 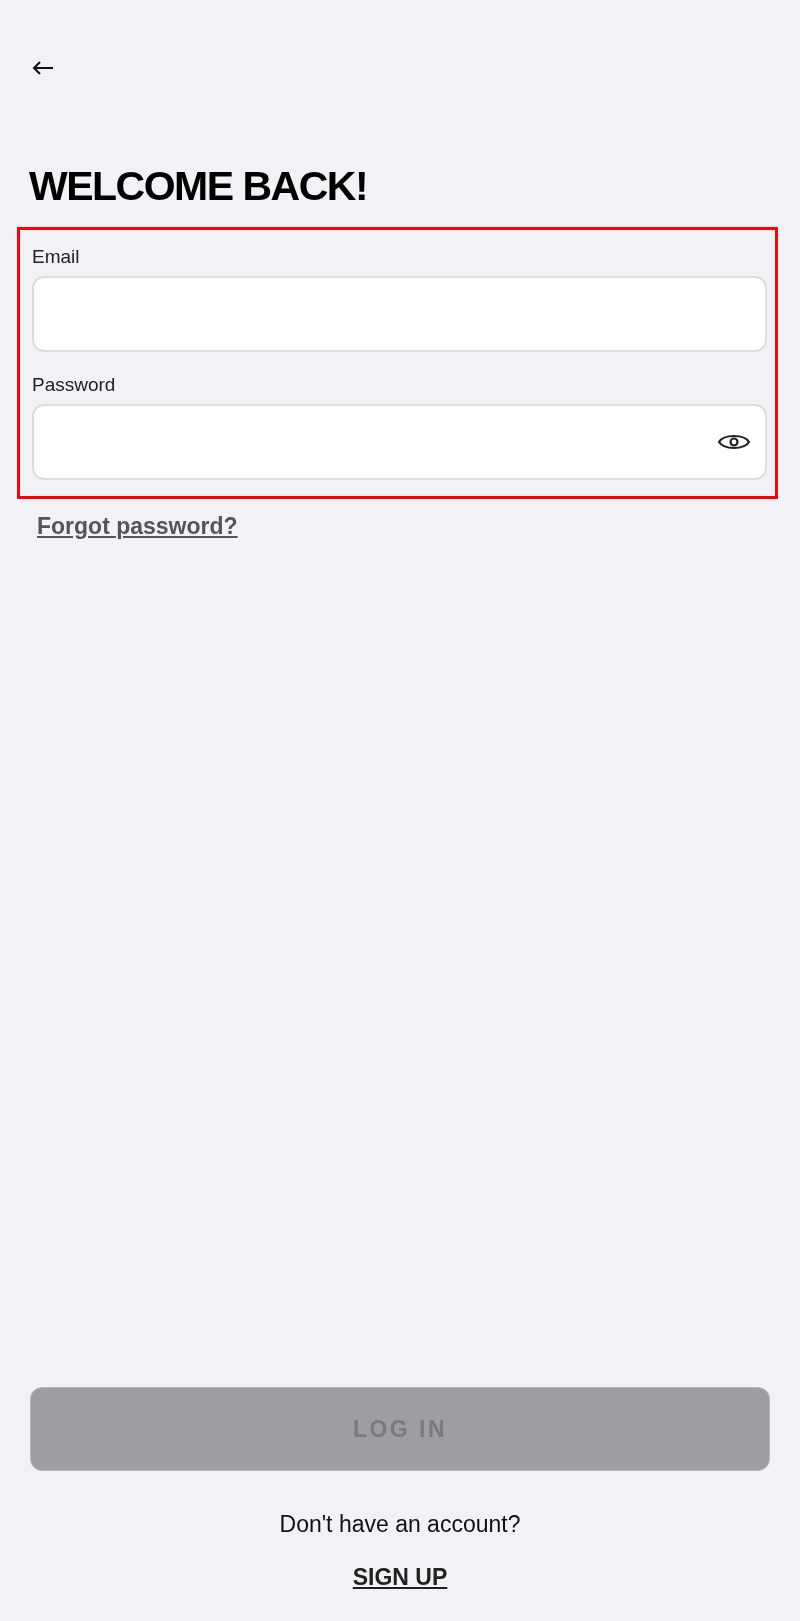 What do you see at coordinates (74, 385) in the screenshot?
I see `field-label: Password` at bounding box center [74, 385].